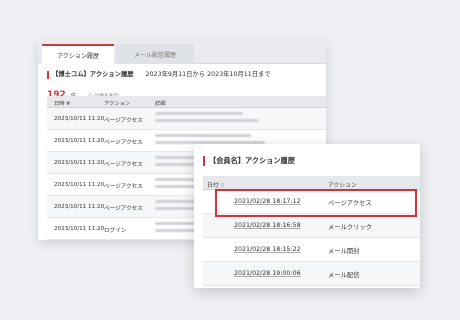 This screenshot has width=460, height=320. Describe the element at coordinates (93, 74) in the screenshot. I see `page-title-text: 【博士コム】アクション履歴` at that location.